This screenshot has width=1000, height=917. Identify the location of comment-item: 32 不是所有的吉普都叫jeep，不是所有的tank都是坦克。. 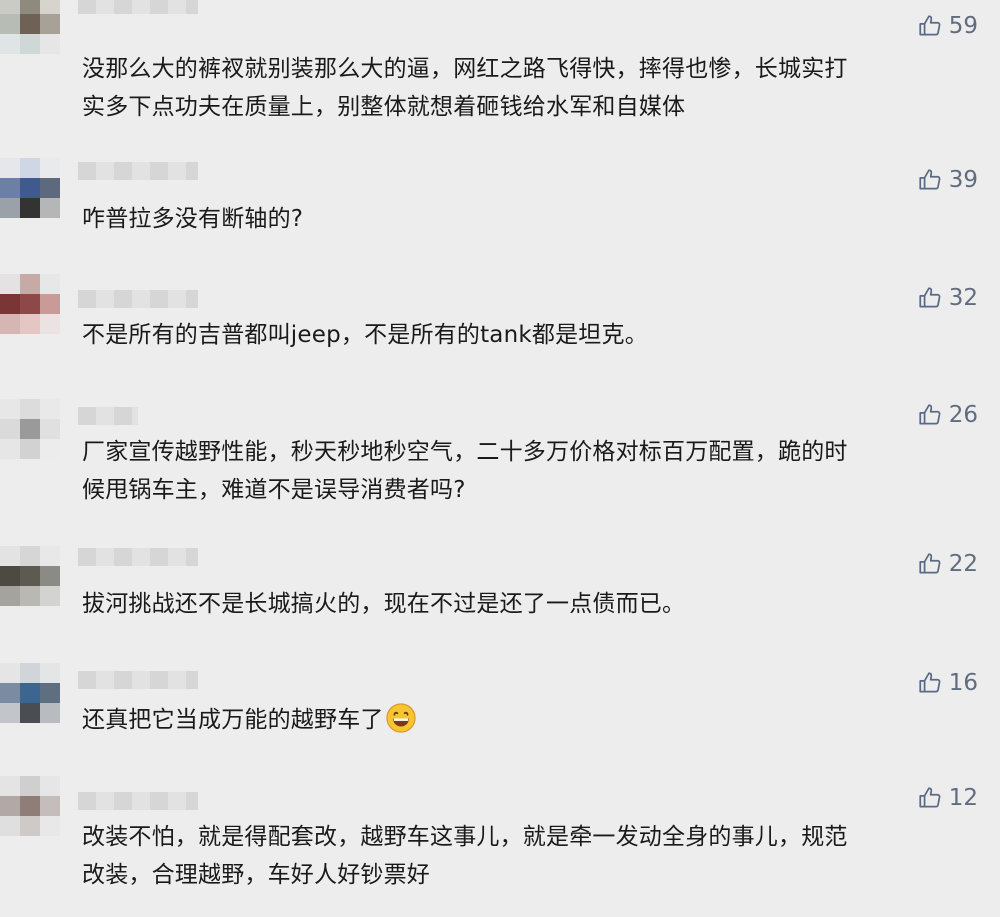
(500, 330).